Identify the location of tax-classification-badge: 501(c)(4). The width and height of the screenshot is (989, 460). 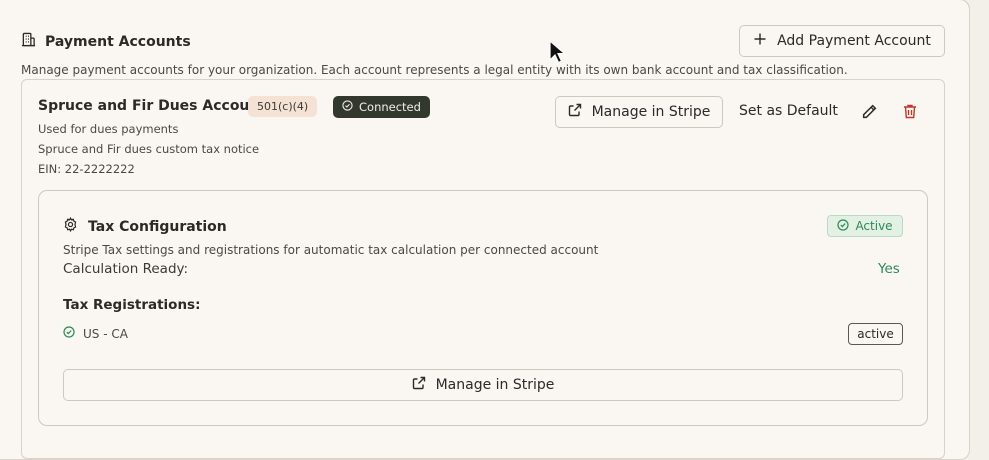
(283, 106).